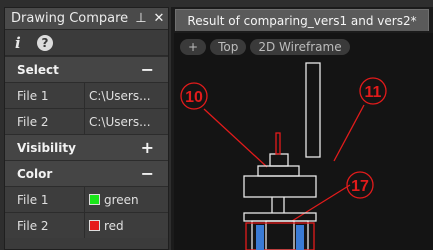  What do you see at coordinates (86, 147) in the screenshot?
I see `section-visibility: Visibility +` at bounding box center [86, 147].